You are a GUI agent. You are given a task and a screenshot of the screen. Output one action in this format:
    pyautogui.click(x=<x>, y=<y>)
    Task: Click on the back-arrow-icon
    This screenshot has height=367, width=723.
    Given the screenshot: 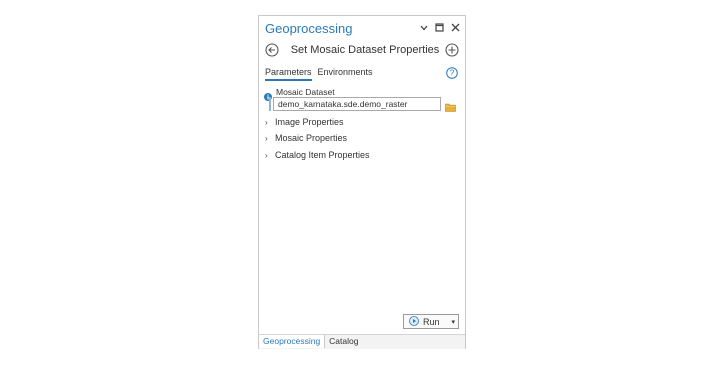 What is the action you would take?
    pyautogui.click(x=272, y=50)
    